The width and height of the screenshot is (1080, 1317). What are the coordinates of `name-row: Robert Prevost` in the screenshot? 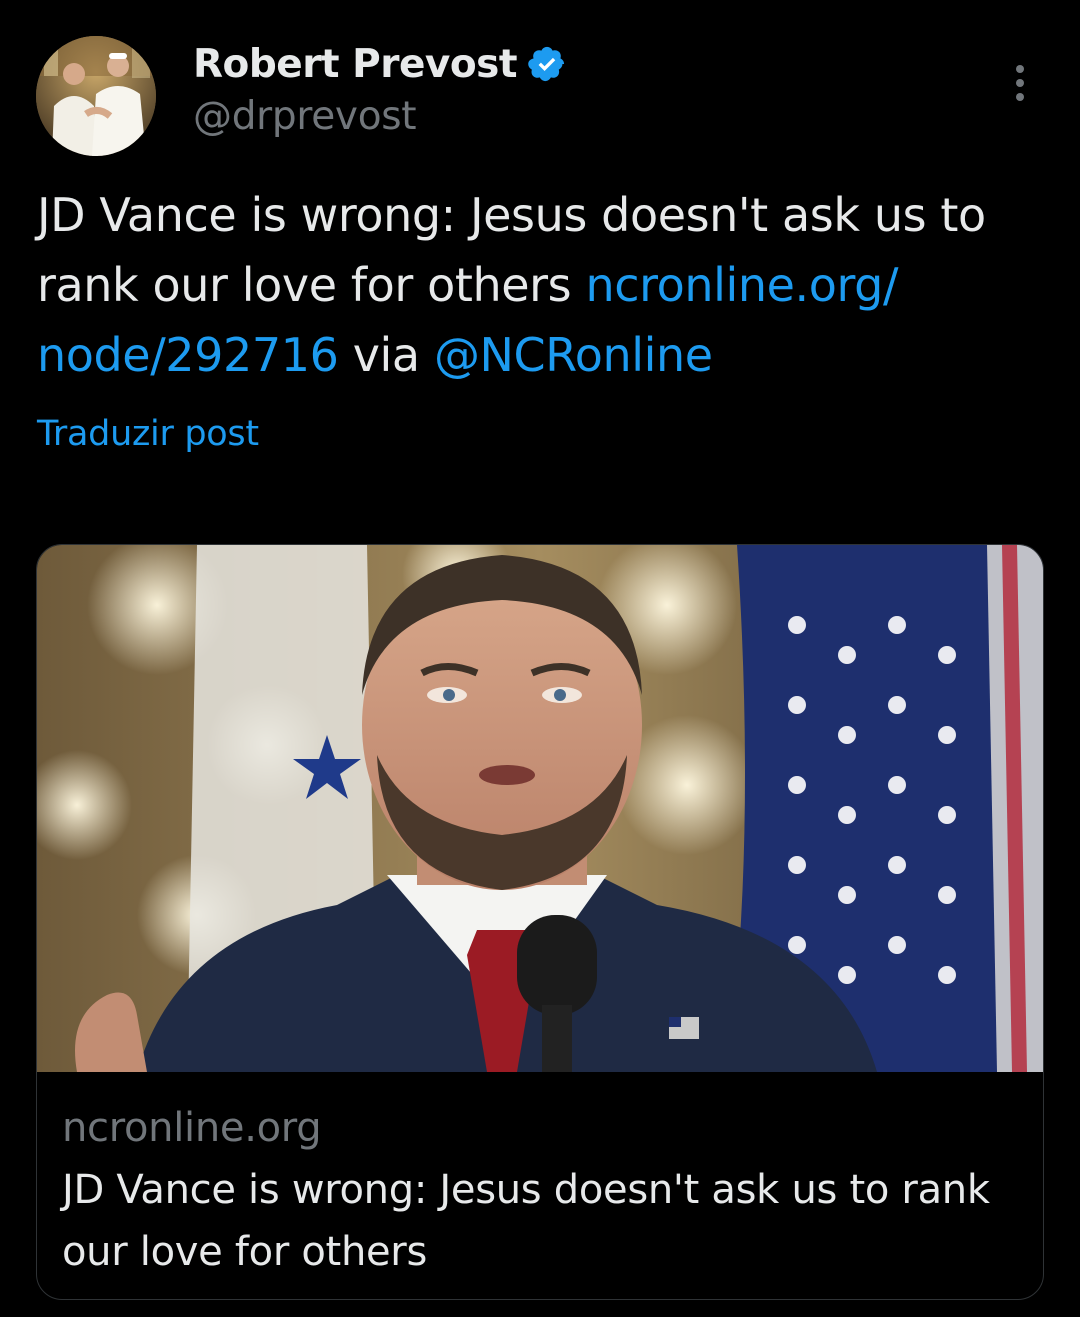 It's located at (380, 64).